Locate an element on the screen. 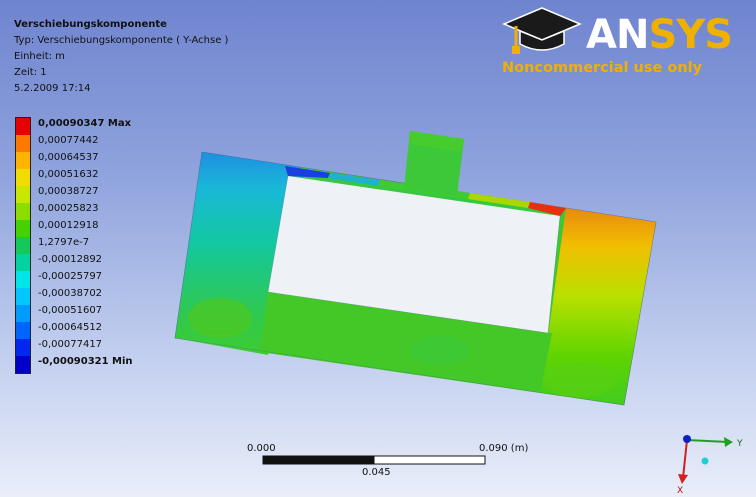 The image size is (756, 497). x-axis-arrow is located at coordinates (685, 459).